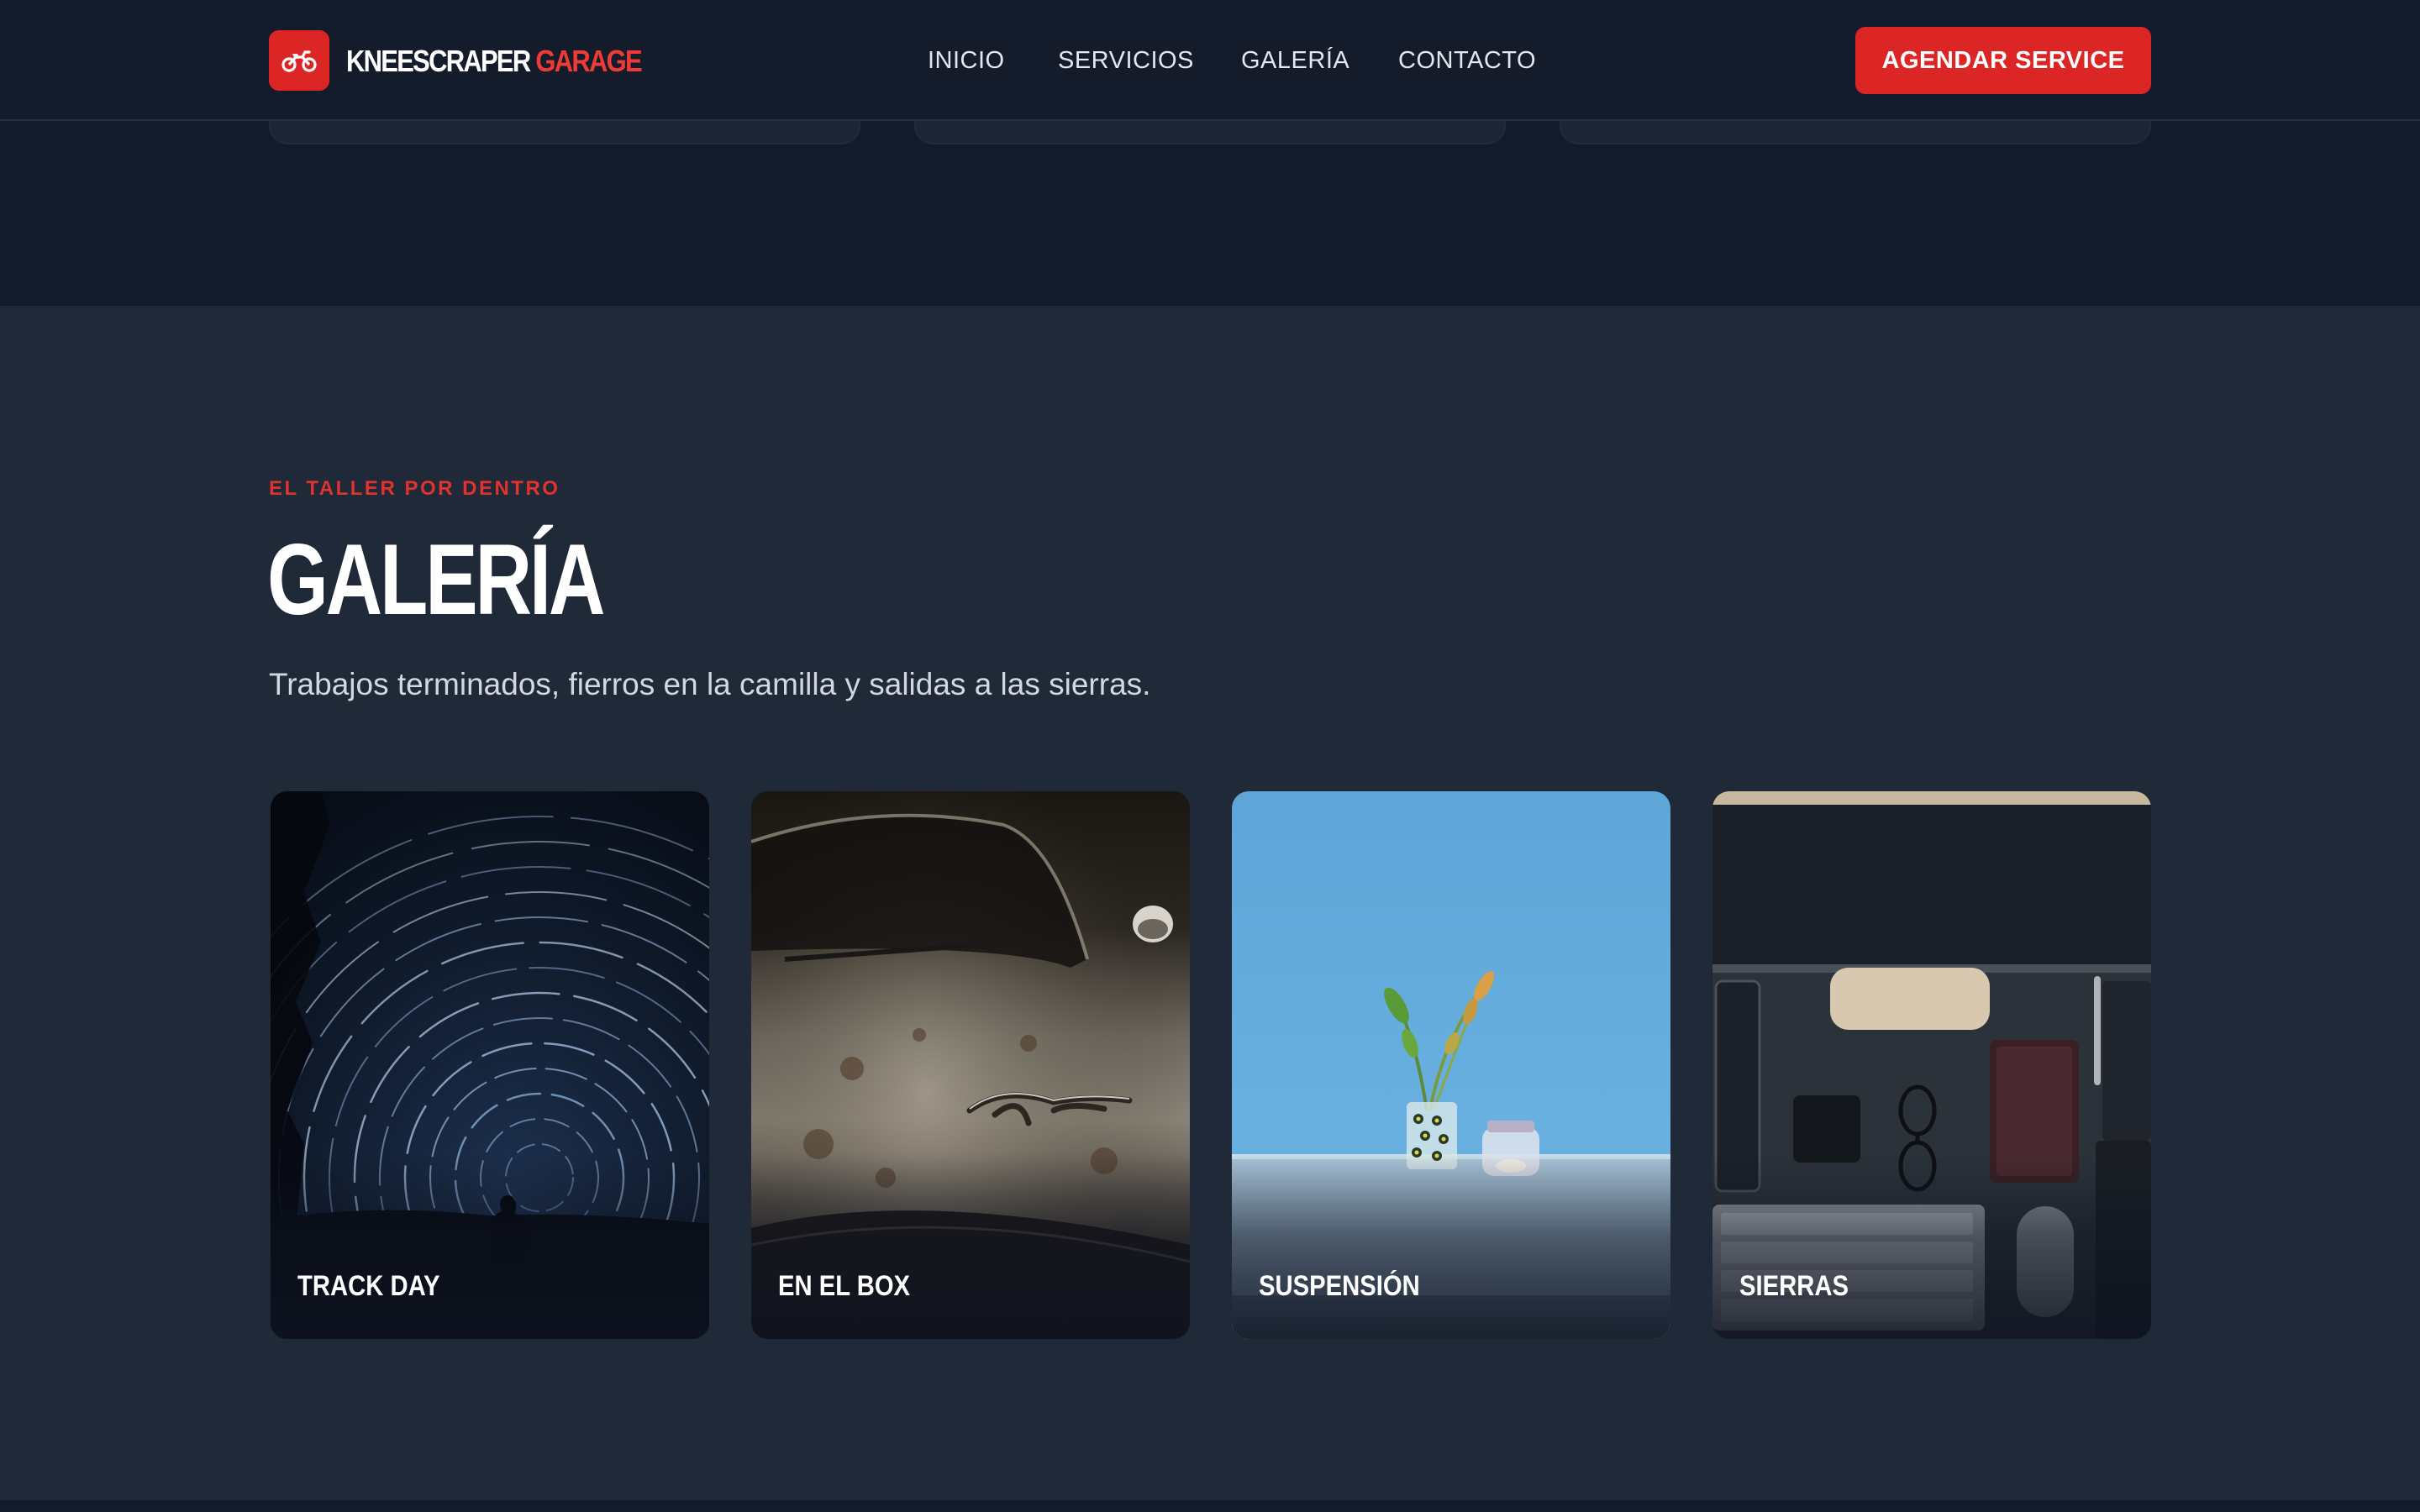 The height and width of the screenshot is (1512, 2420). Describe the element at coordinates (1794, 1286) in the screenshot. I see `gallery-card-caption: SIERRAS` at that location.